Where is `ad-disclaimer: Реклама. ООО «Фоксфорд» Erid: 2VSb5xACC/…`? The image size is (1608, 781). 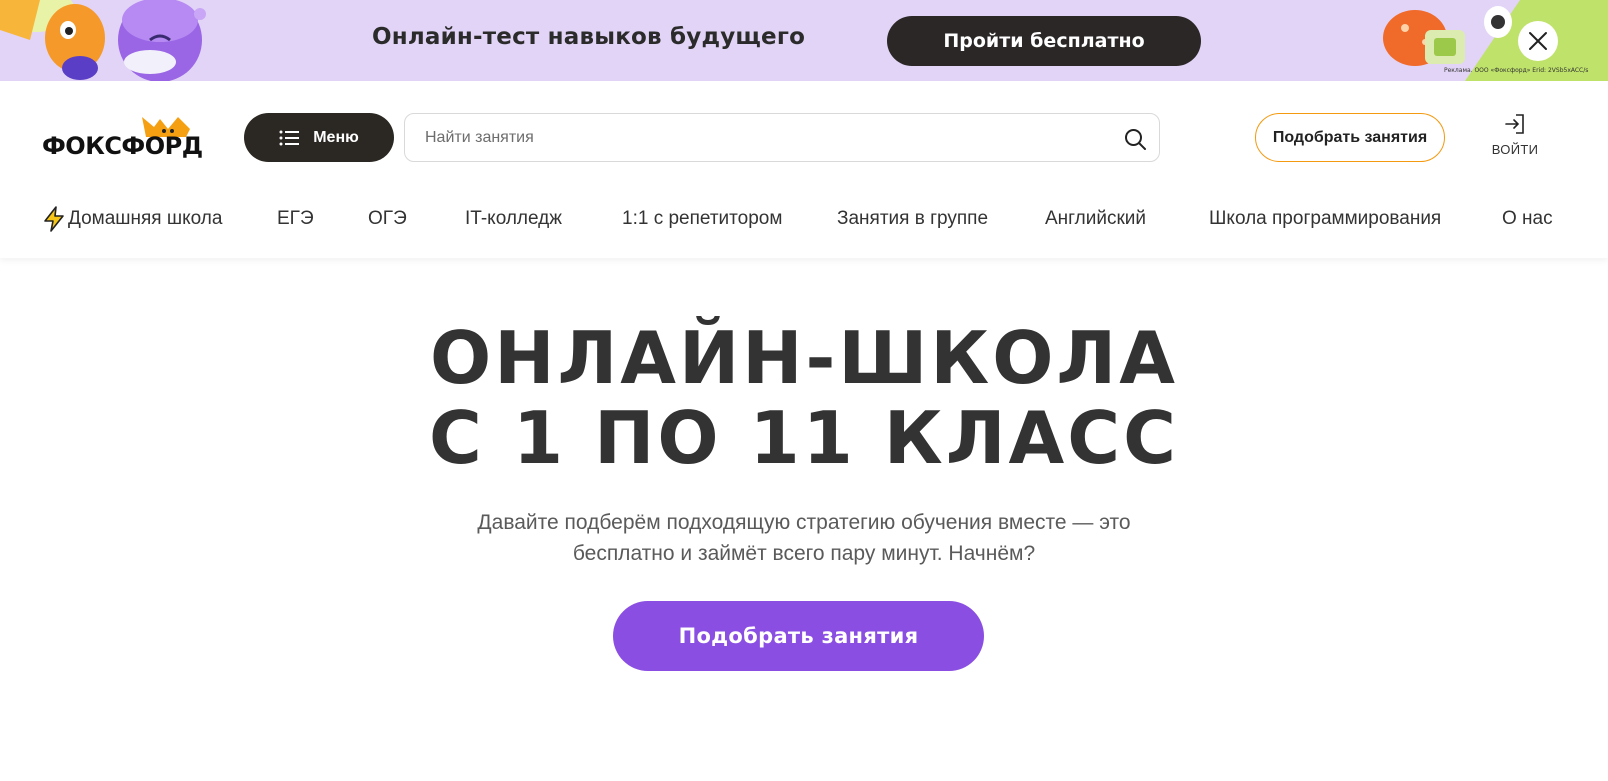
ad-disclaimer: Реклама. ООО «Фоксфорд» Erid: 2VSb5xACC/… is located at coordinates (1516, 70).